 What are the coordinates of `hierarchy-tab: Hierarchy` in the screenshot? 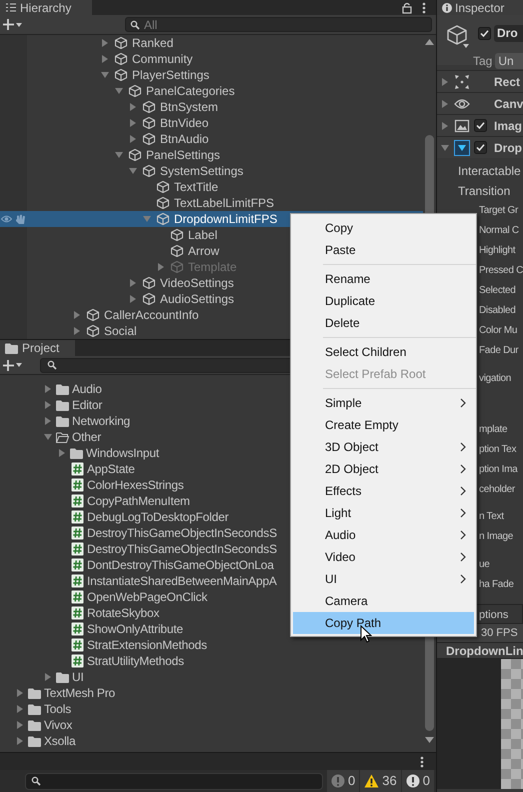 It's located at (46, 7).